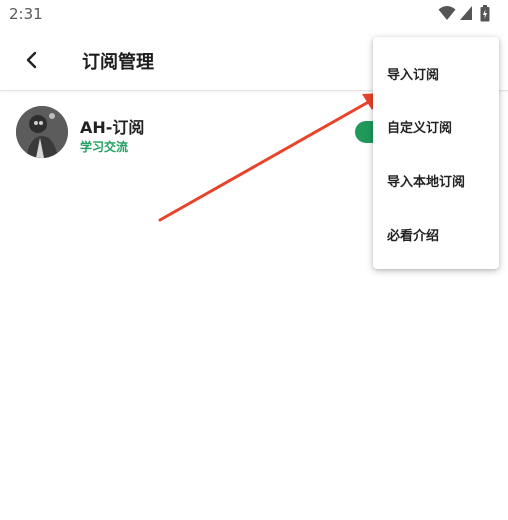 The height and width of the screenshot is (520, 508). Describe the element at coordinates (413, 236) in the screenshot. I see `menu-item-label: 必看介绍` at that location.